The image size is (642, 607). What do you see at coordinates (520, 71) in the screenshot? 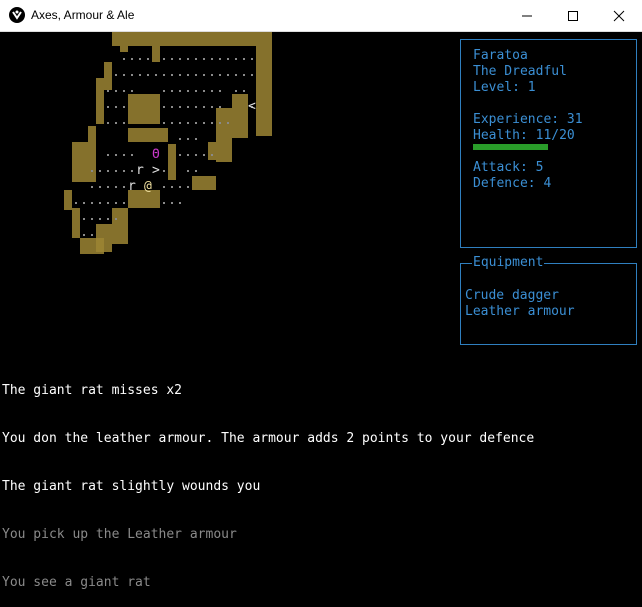
I see `character-epithet: The Dreadful` at bounding box center [520, 71].